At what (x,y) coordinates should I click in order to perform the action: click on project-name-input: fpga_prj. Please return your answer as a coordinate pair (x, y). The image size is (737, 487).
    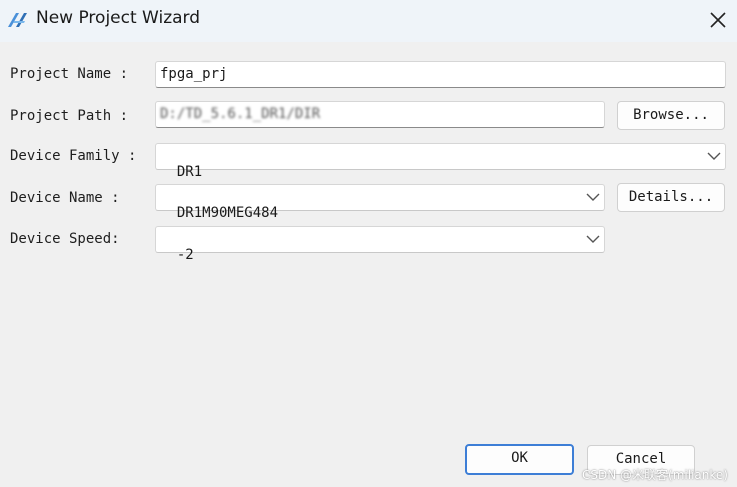
    Looking at the image, I should click on (440, 74).